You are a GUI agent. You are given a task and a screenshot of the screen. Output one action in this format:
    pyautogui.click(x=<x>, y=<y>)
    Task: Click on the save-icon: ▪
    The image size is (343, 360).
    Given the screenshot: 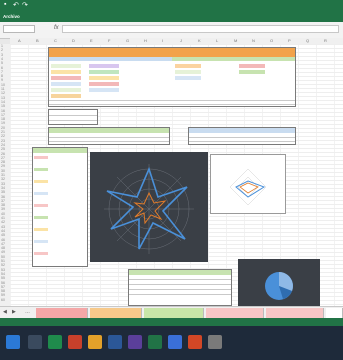 What is the action you would take?
    pyautogui.click(x=5, y=4)
    